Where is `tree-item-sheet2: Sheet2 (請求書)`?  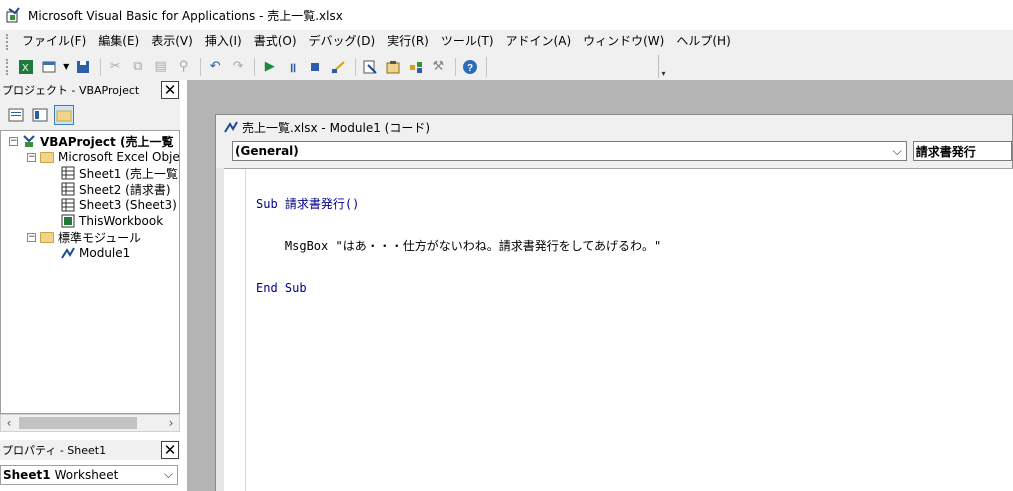 tree-item-sheet2: Sheet2 (請求書) is located at coordinates (116, 189).